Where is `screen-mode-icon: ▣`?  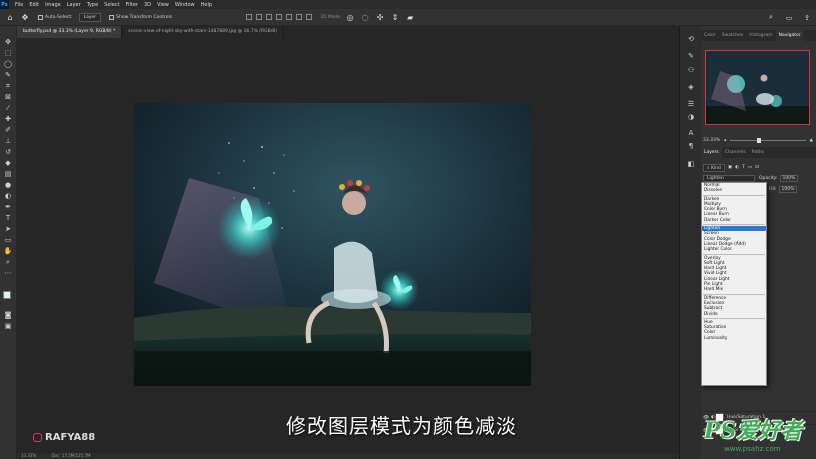 screen-mode-icon: ▣ is located at coordinates (8, 326).